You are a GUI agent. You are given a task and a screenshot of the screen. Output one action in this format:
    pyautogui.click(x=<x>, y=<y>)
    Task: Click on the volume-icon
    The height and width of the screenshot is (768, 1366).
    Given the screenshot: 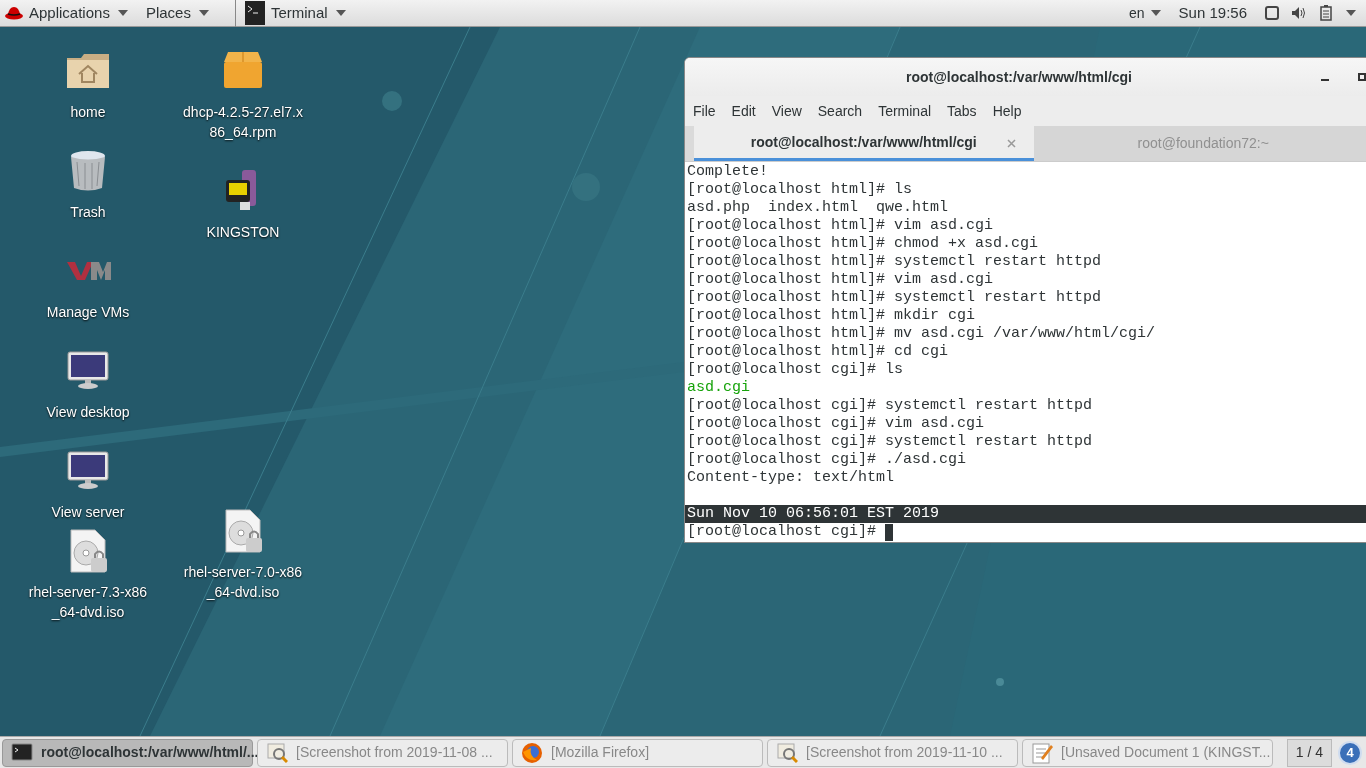 What is the action you would take?
    pyautogui.click(x=1298, y=13)
    